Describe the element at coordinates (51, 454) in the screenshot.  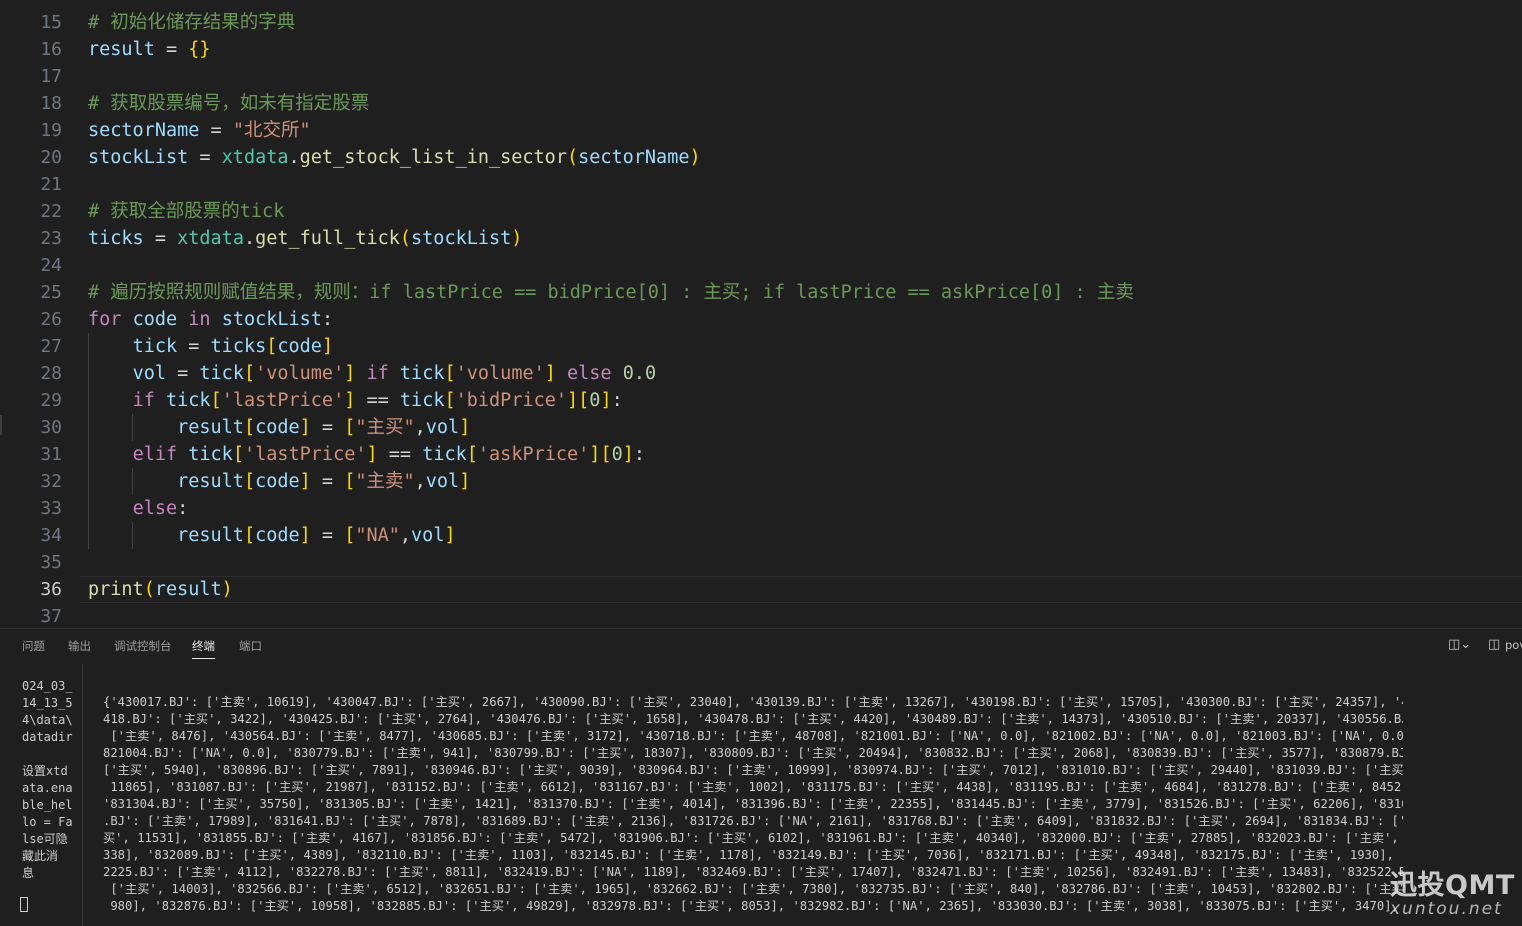
I see `line-number: 31` at that location.